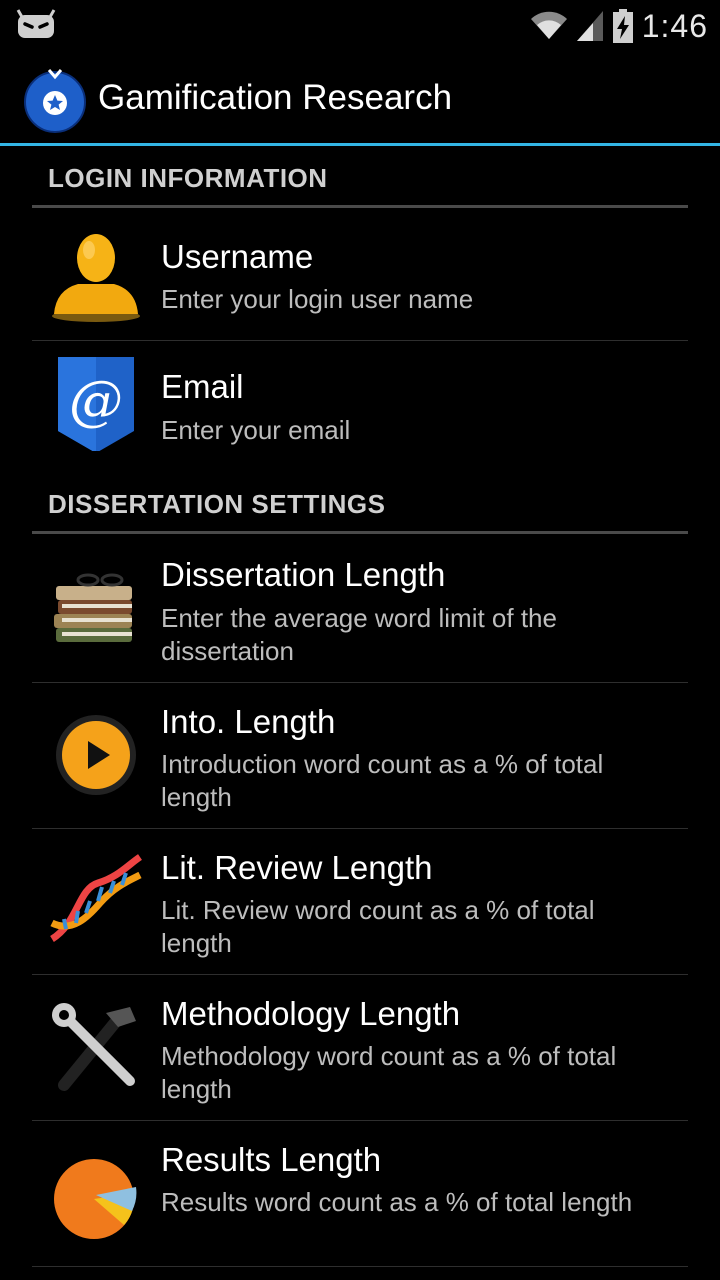 This screenshot has width=720, height=1280. I want to click on cyanogen-bot-icon, so click(36, 23).